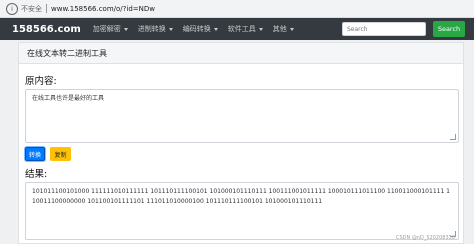 This screenshot has height=244, width=474. I want to click on nav-menu: 加密解密 进制转换 编码转换 软件工具 其他, so click(198, 29).